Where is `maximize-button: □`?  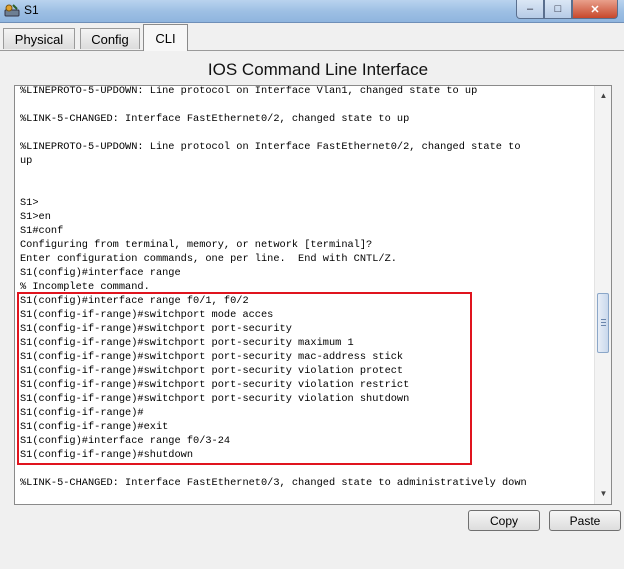
maximize-button: □ is located at coordinates (558, 9).